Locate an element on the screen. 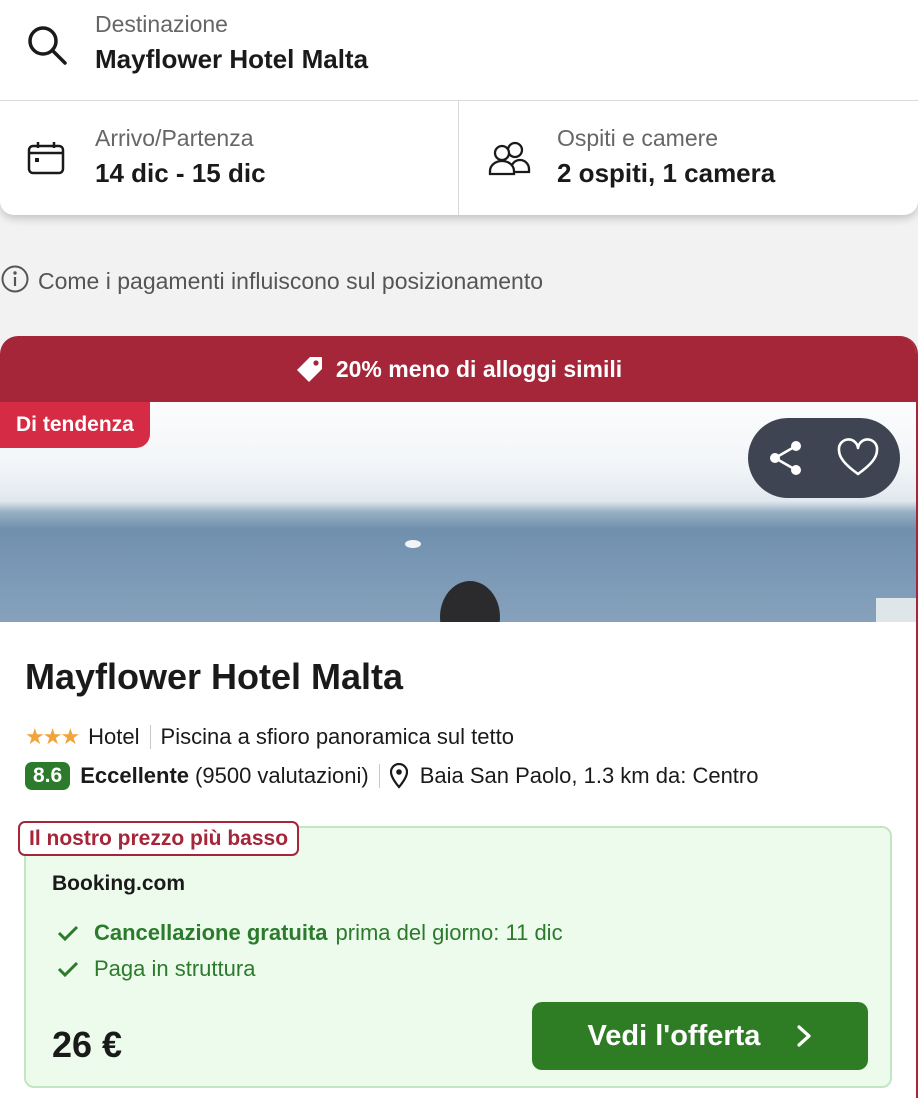  hotel-name: Mayflower Hotel Malta is located at coordinates (214, 677).